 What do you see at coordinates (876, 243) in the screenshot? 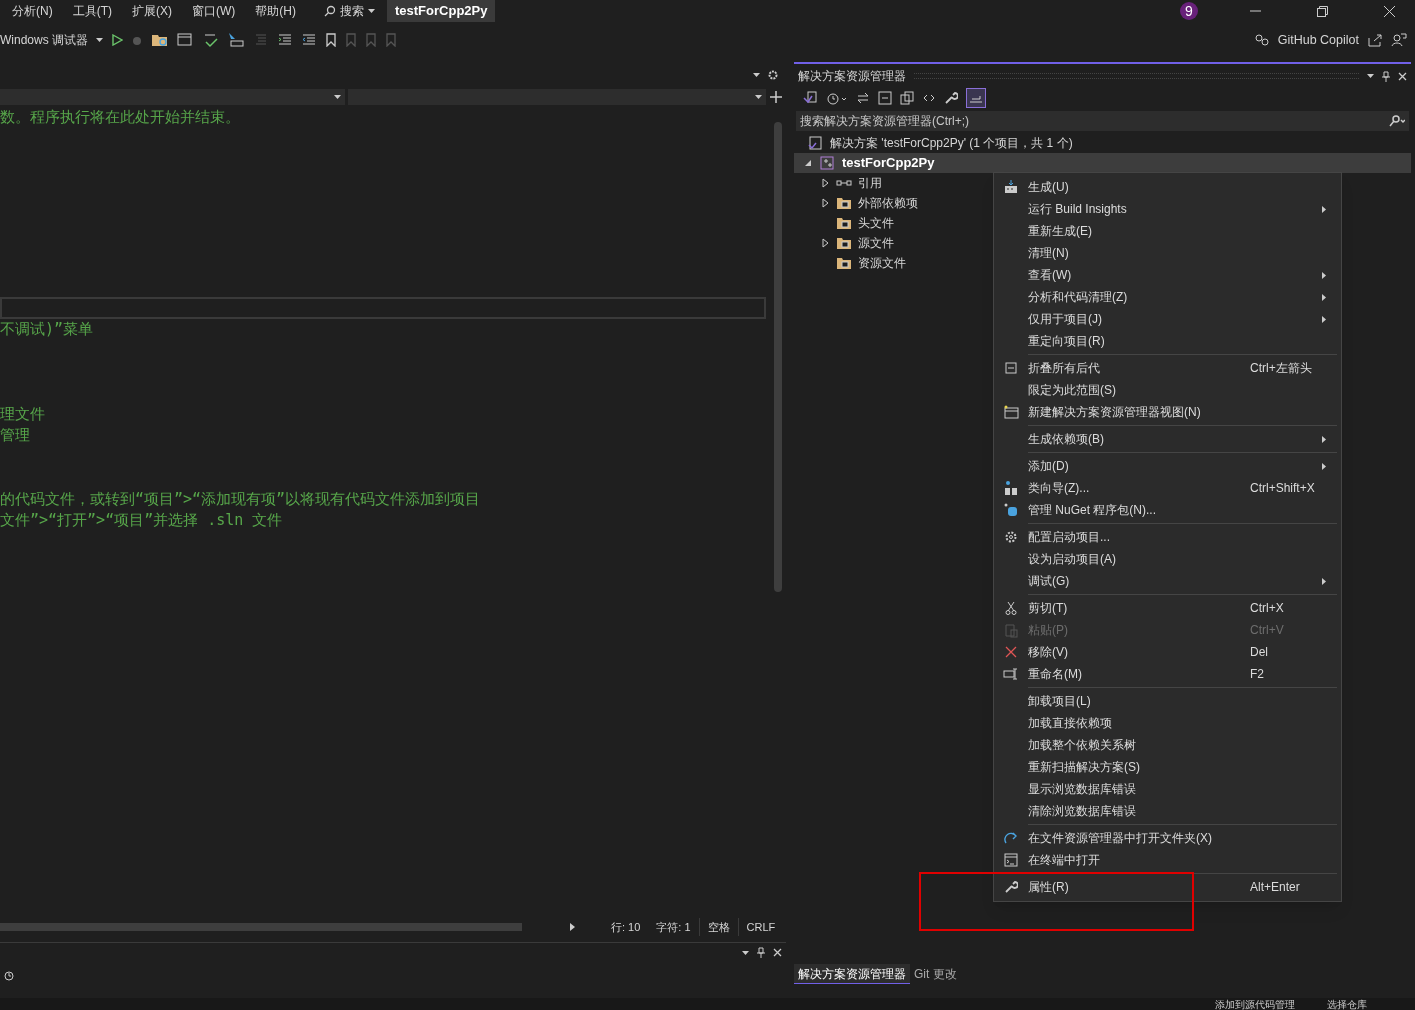
I see `tree-item: 源文件` at bounding box center [876, 243].